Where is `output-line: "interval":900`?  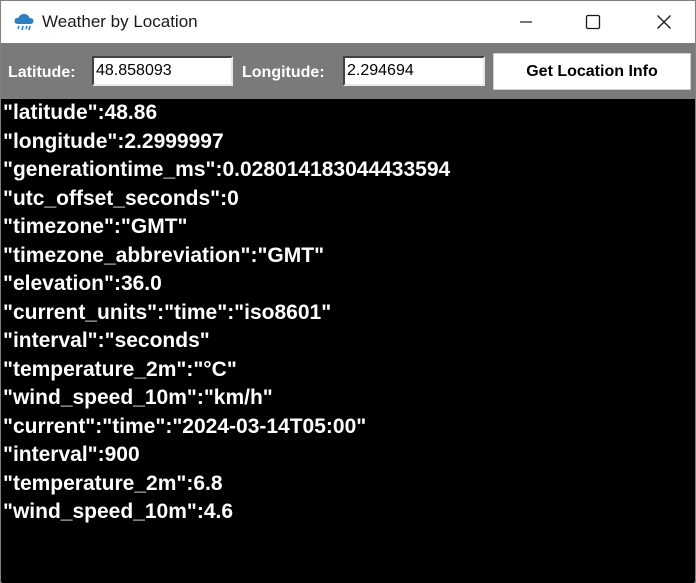
output-line: "interval":900 is located at coordinates (71, 454).